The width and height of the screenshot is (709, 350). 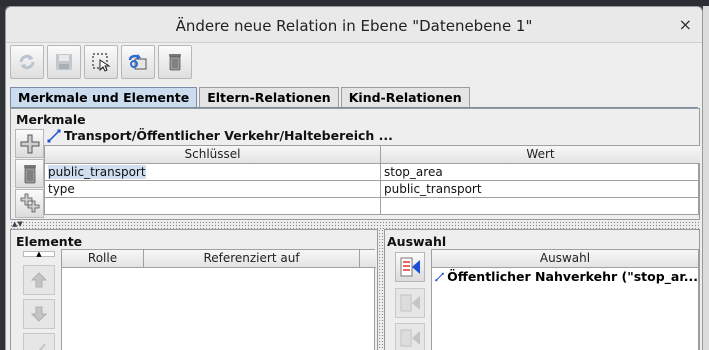 I want to click on table-row: type public_transport, so click(x=371, y=189).